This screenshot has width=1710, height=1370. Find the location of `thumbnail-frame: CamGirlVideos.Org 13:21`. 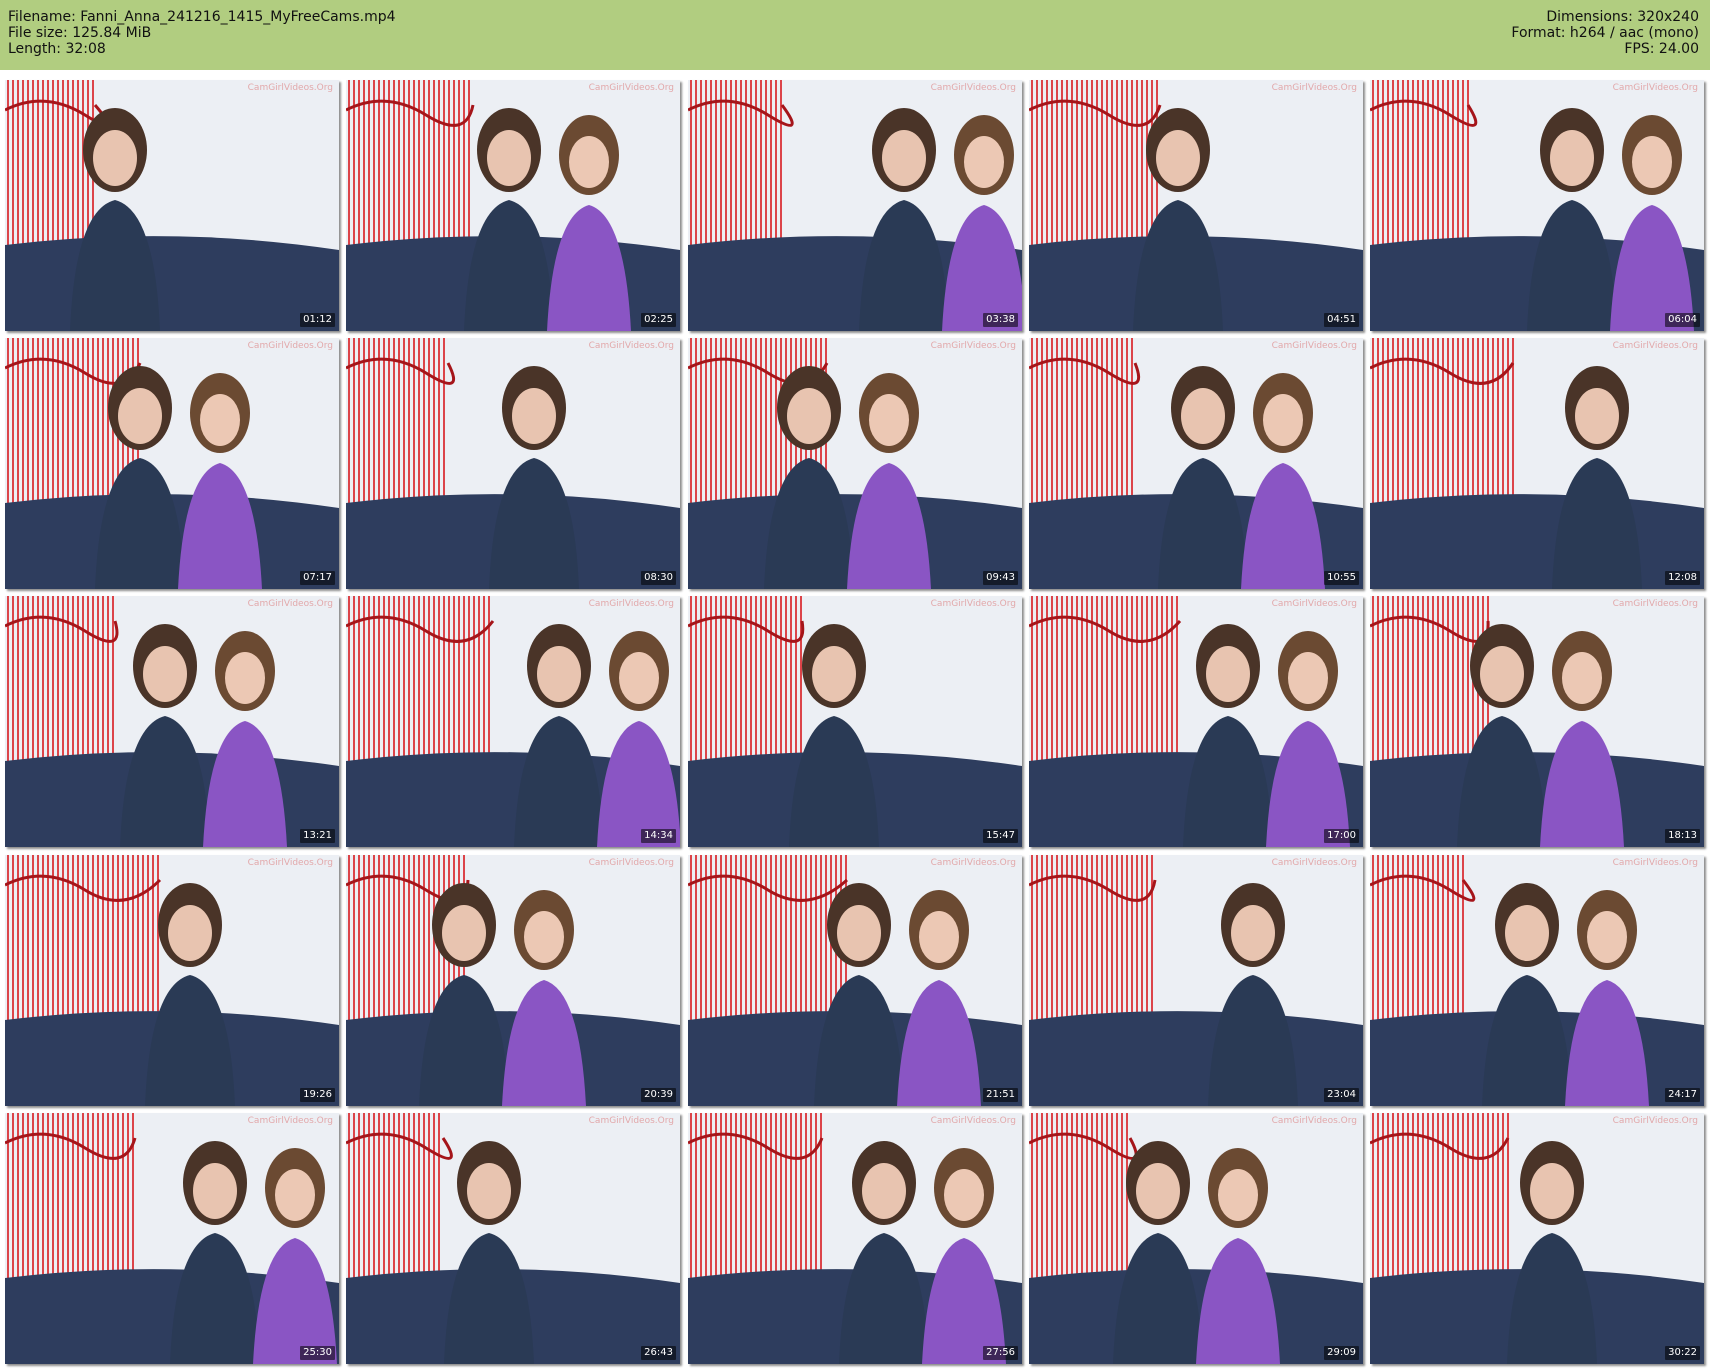

thumbnail-frame: CamGirlVideos.Org 13:21 is located at coordinates (172, 721).